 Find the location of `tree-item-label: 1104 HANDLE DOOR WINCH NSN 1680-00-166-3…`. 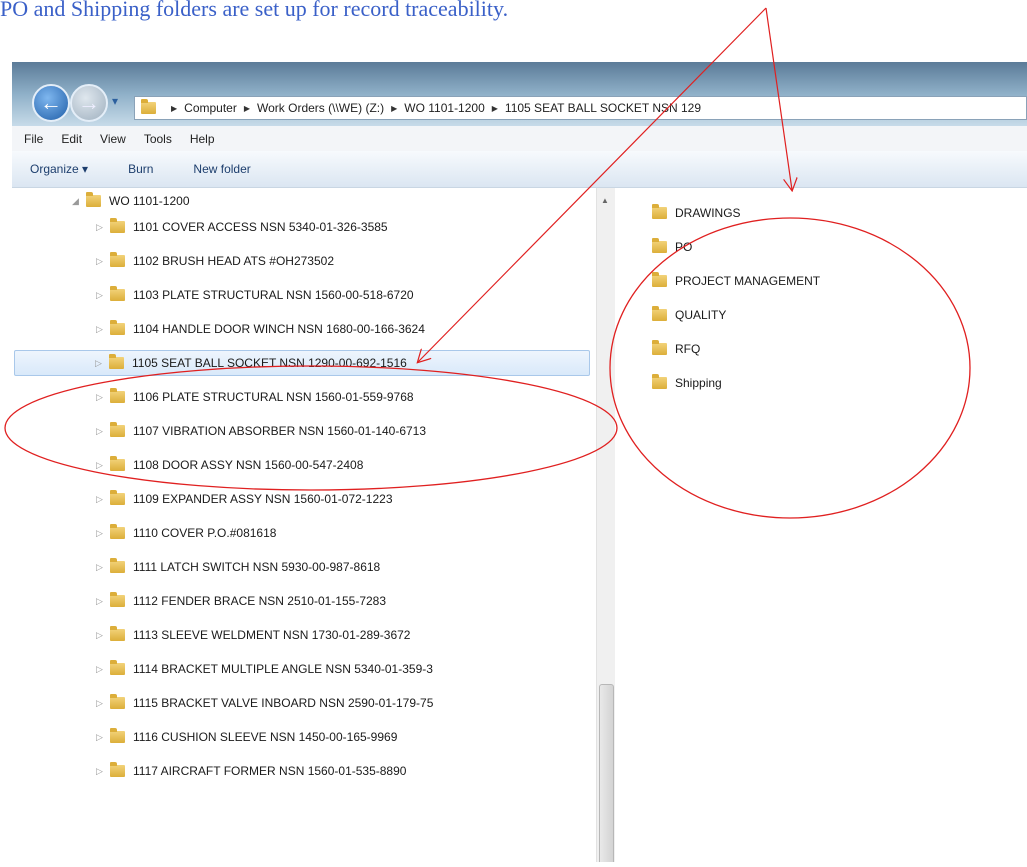

tree-item-label: 1104 HANDLE DOOR WINCH NSN 1680-00-166-3… is located at coordinates (279, 329).